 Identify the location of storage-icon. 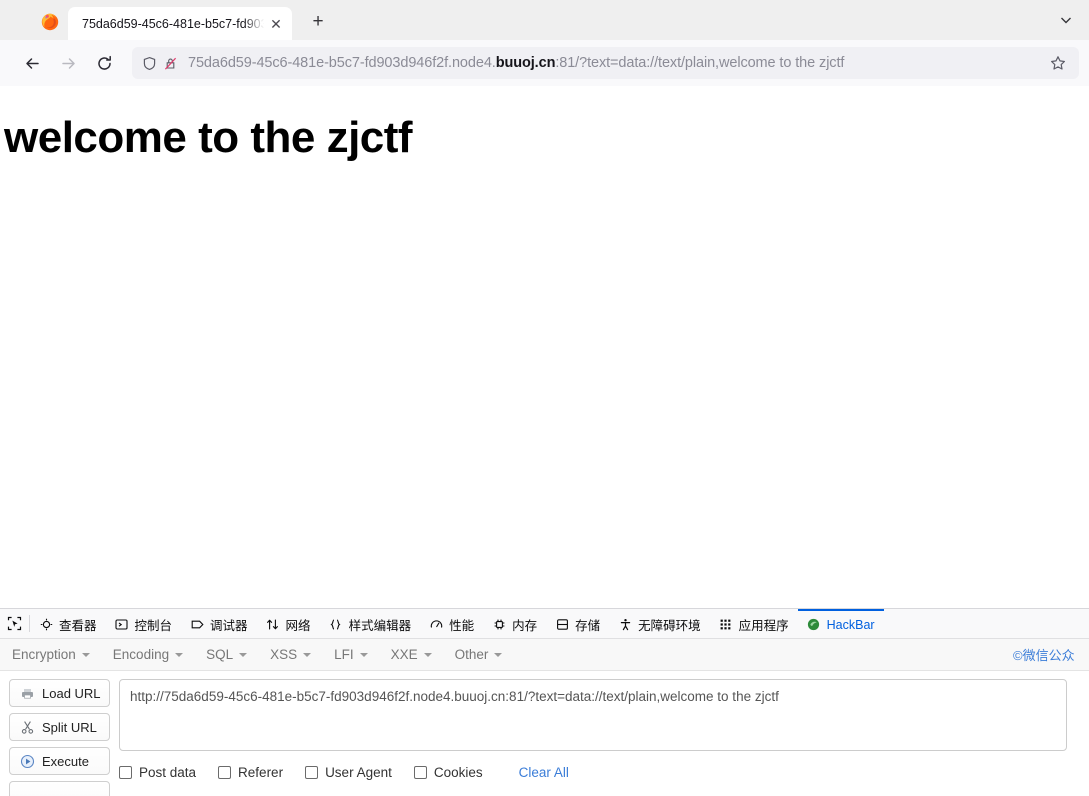
(562, 625).